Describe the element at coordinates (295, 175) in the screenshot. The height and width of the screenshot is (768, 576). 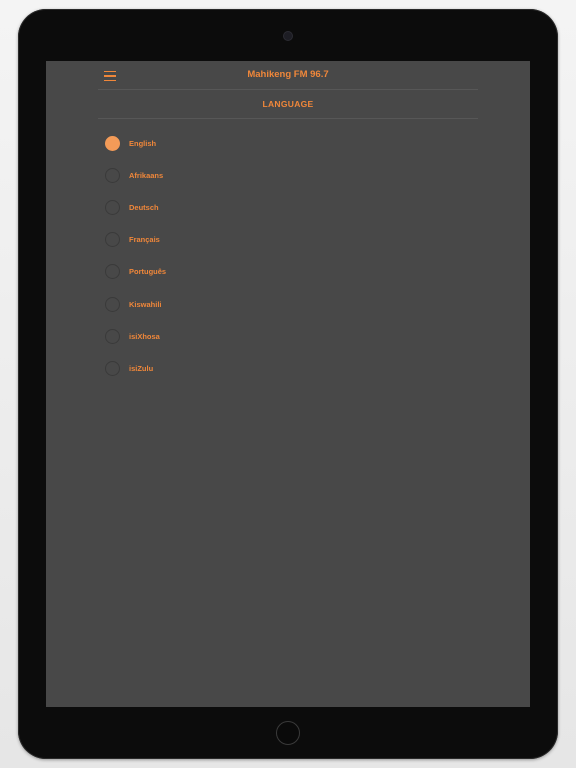
I see `language-option-afrikaans: Afrikaans` at that location.